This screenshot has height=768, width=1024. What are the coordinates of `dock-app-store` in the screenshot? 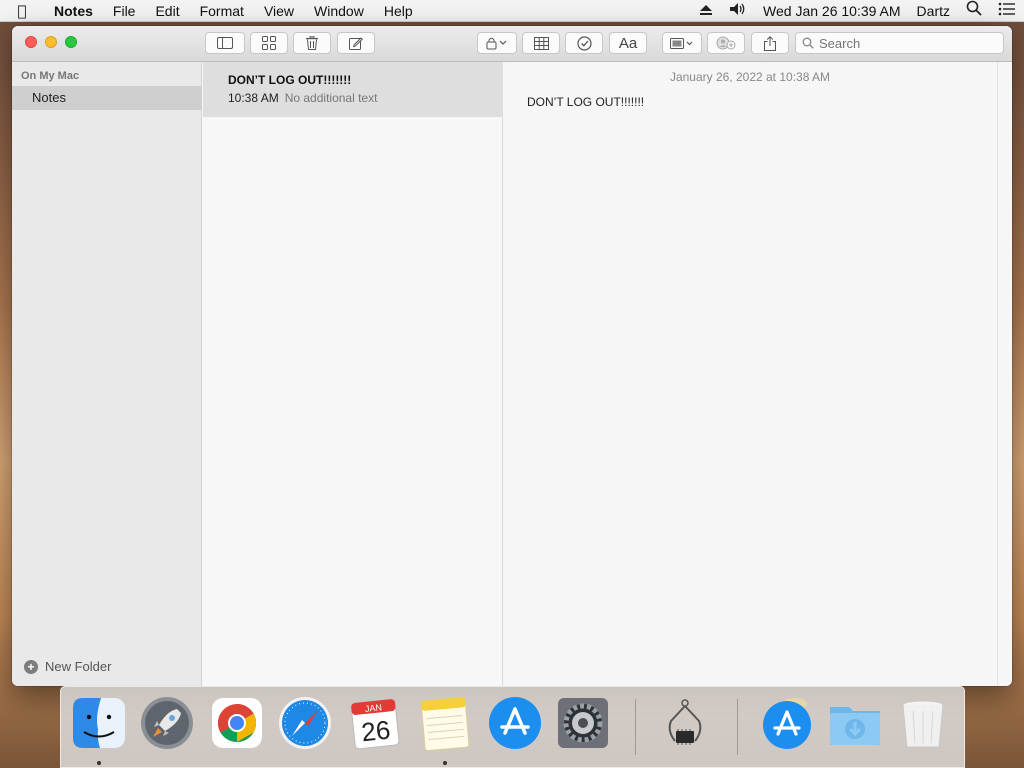 It's located at (515, 724).